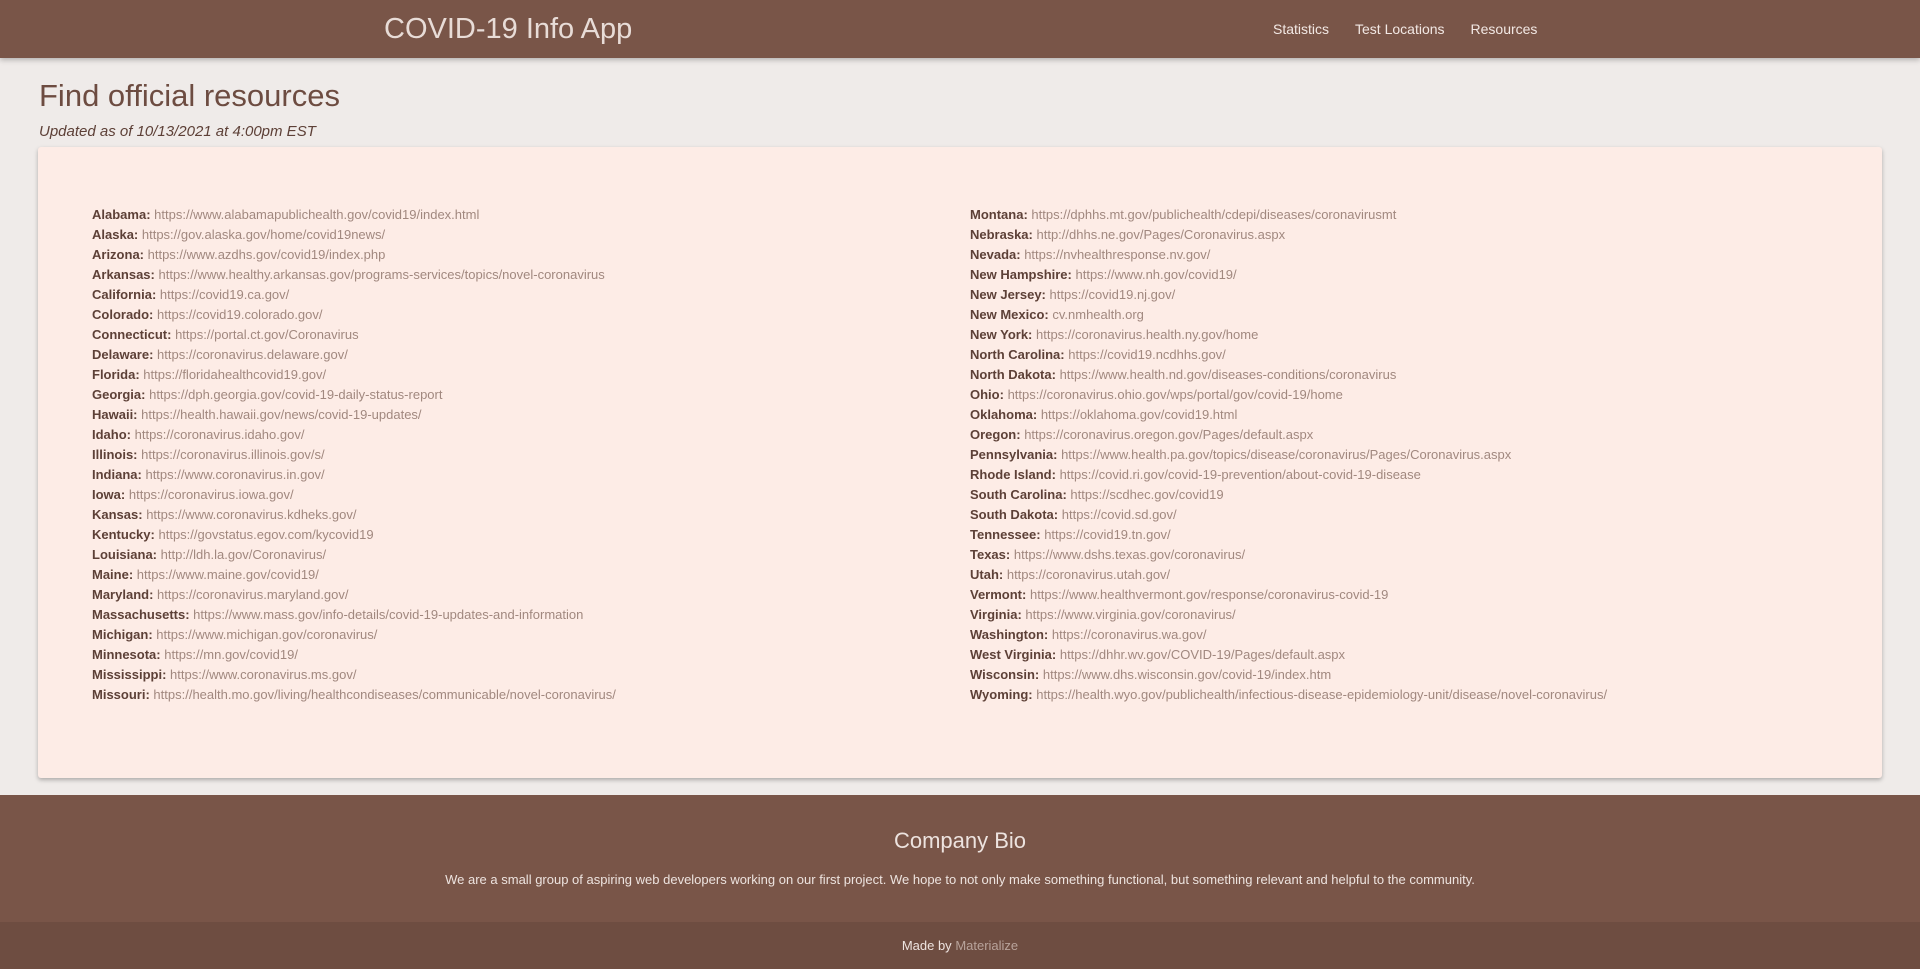 This screenshot has height=969, width=1920. I want to click on brand-logo: COVID-19 Info App, so click(508, 29).